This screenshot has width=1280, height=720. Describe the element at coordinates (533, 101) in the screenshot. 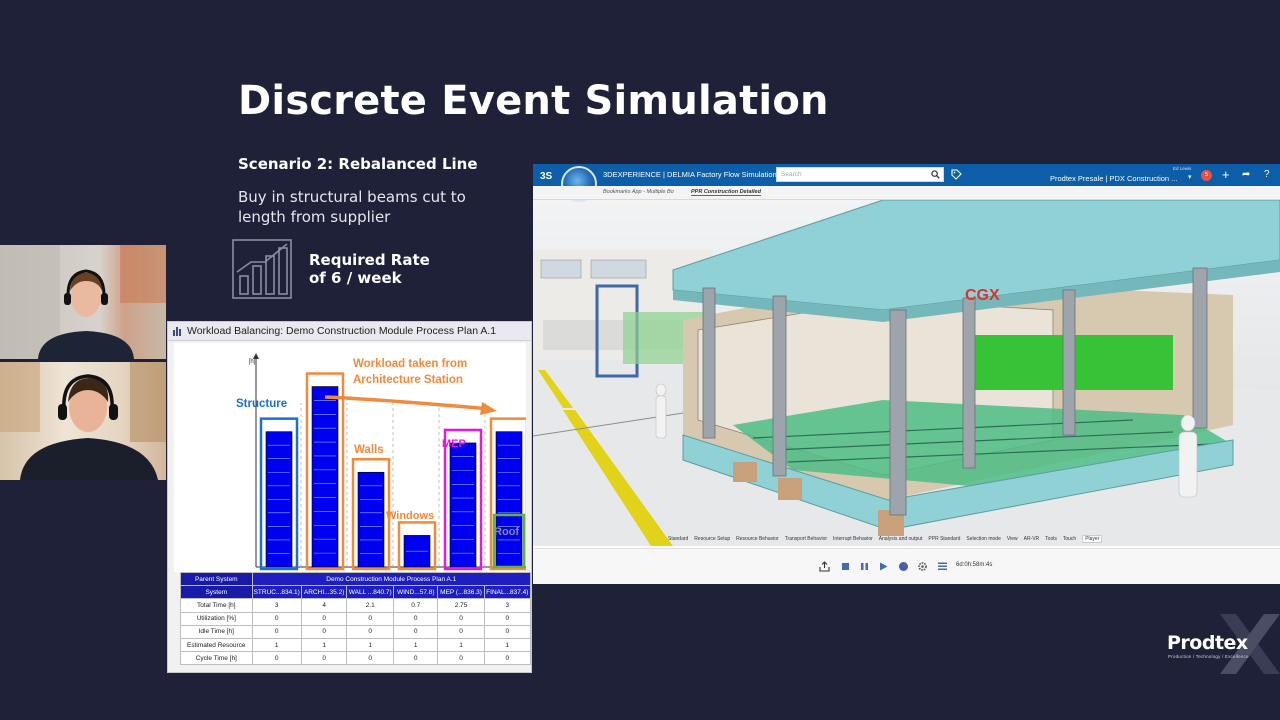

I see `slide-title: Discrete Event Simulation` at that location.